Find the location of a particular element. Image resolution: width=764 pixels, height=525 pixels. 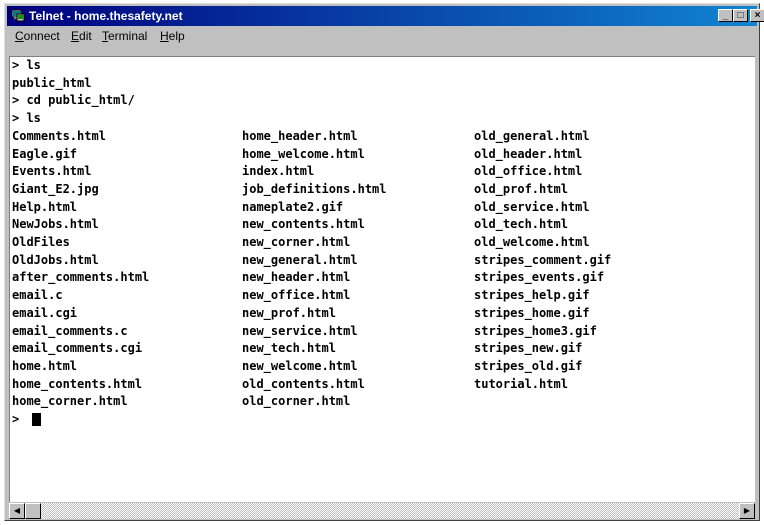

file-entry: after_comments.html is located at coordinates (81, 277).